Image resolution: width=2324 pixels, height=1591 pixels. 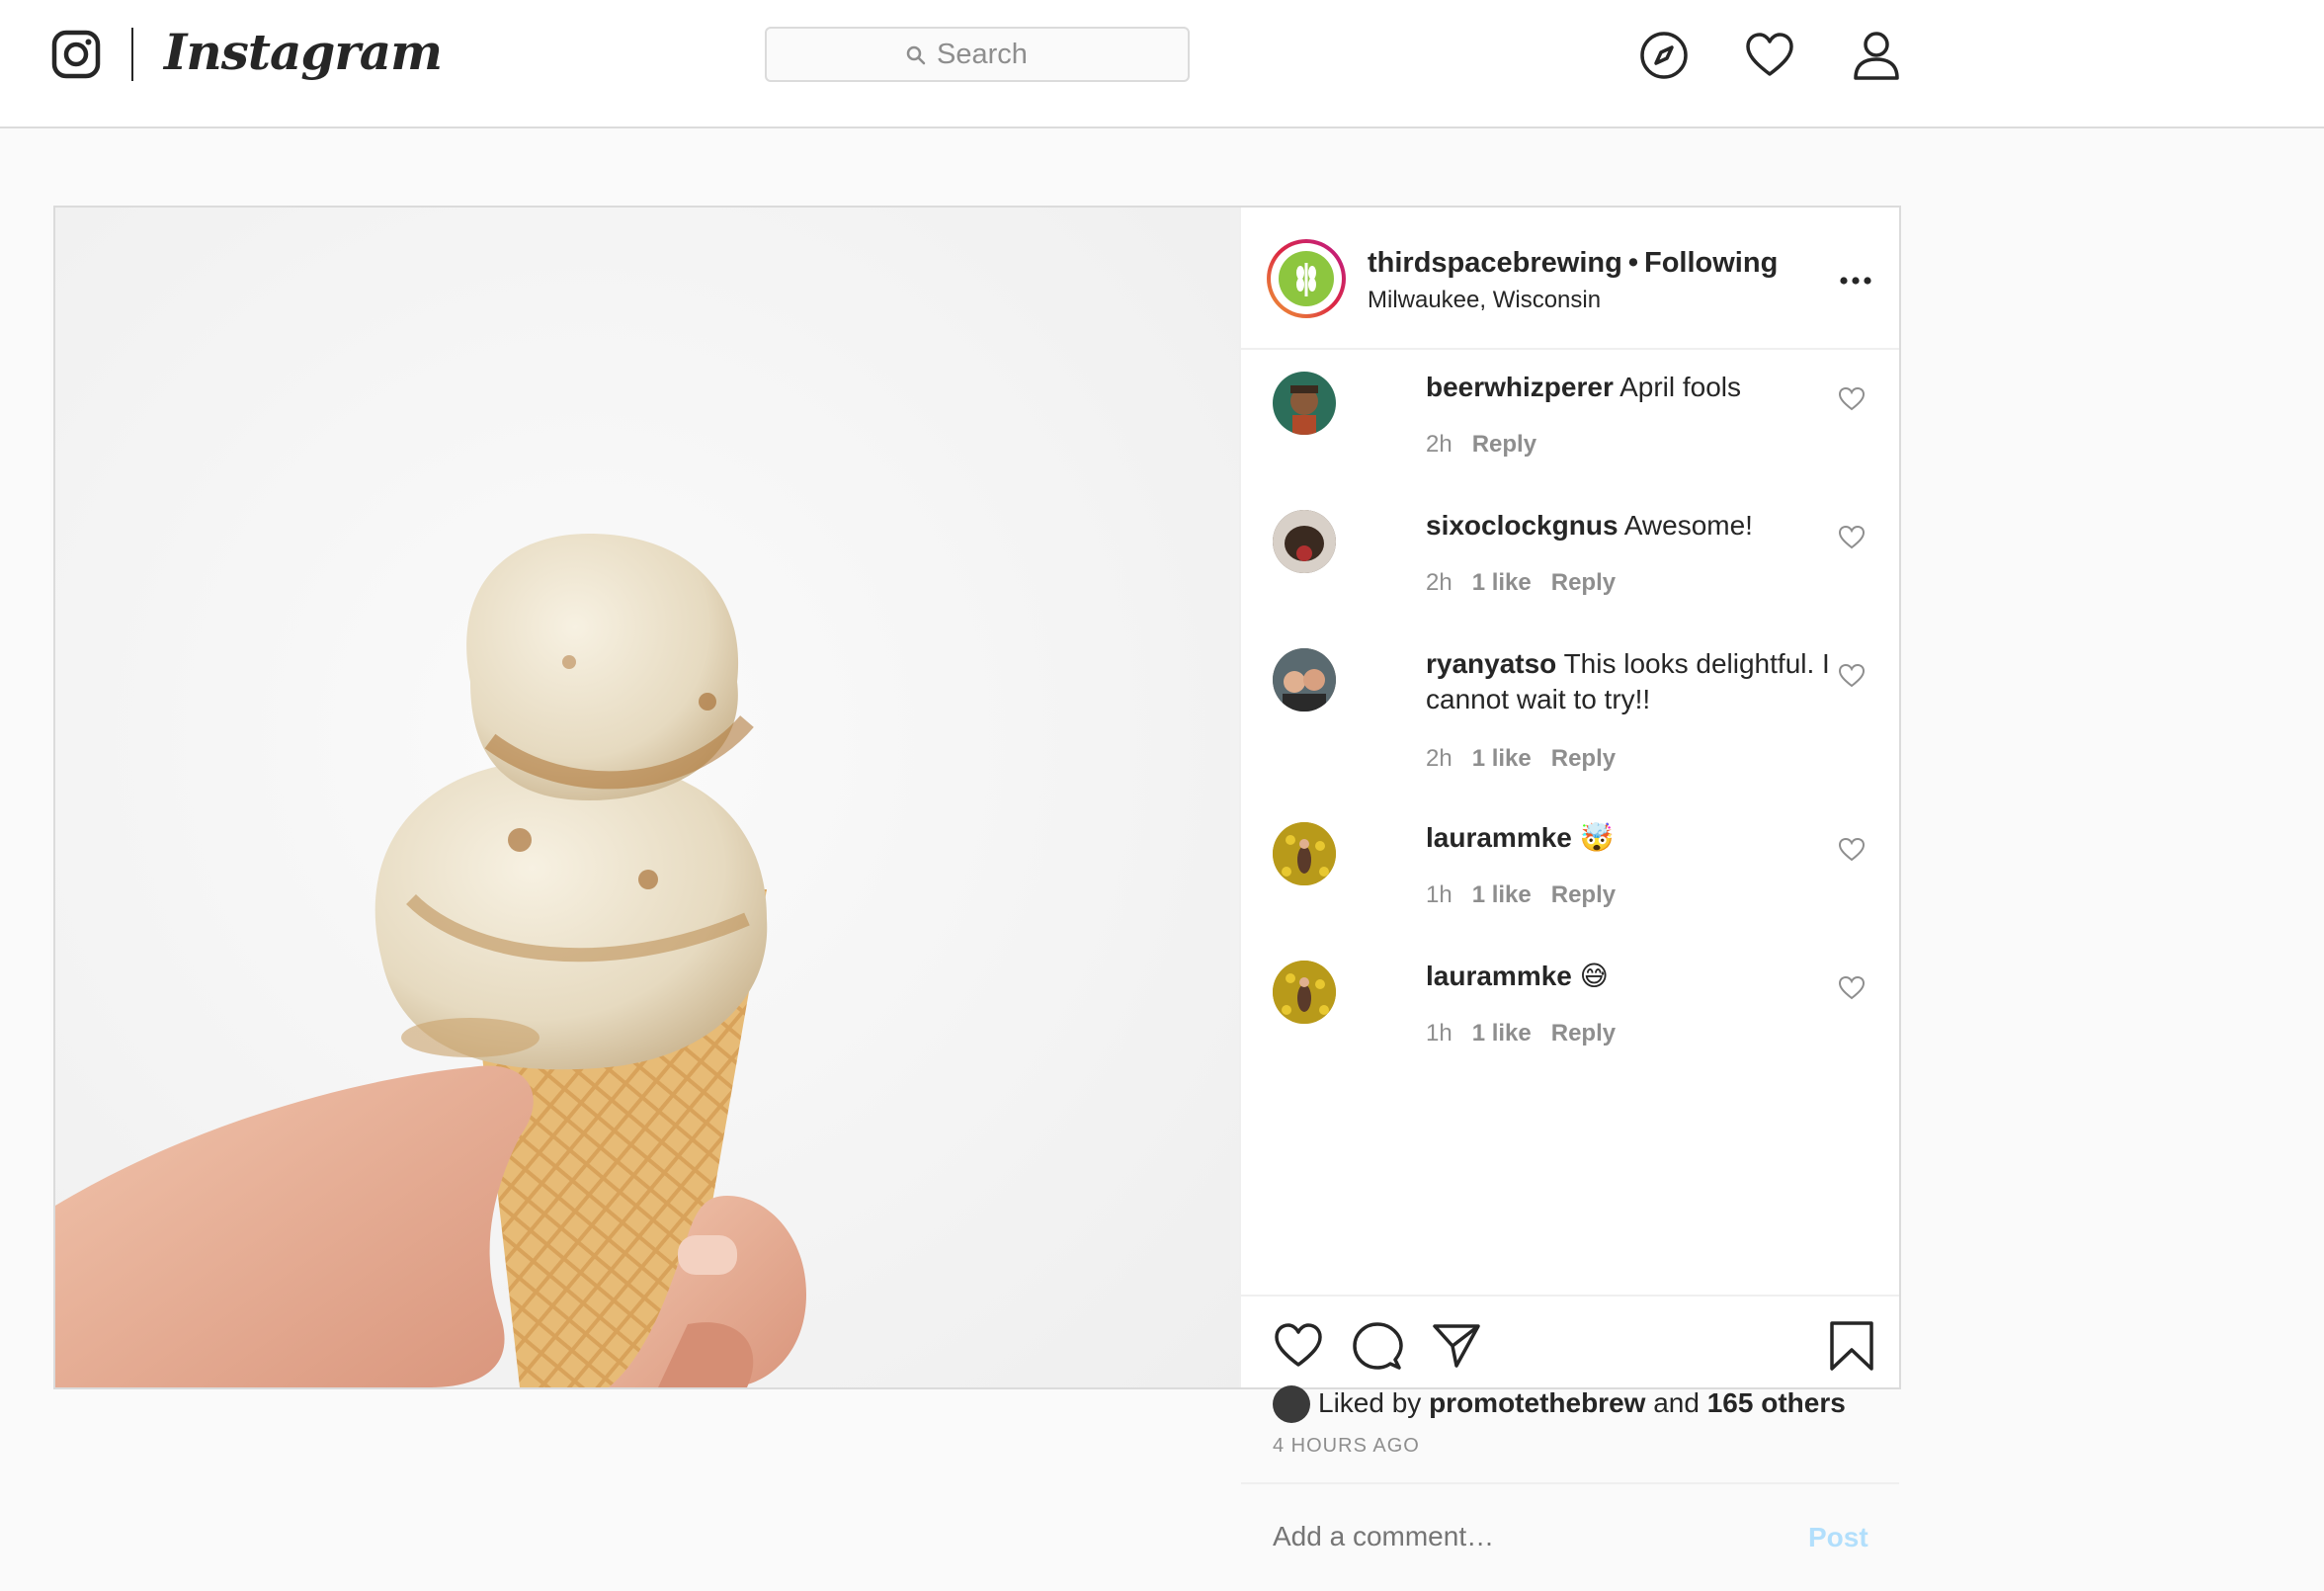 What do you see at coordinates (1676, 1402) in the screenshot?
I see `liked-by-and: and` at bounding box center [1676, 1402].